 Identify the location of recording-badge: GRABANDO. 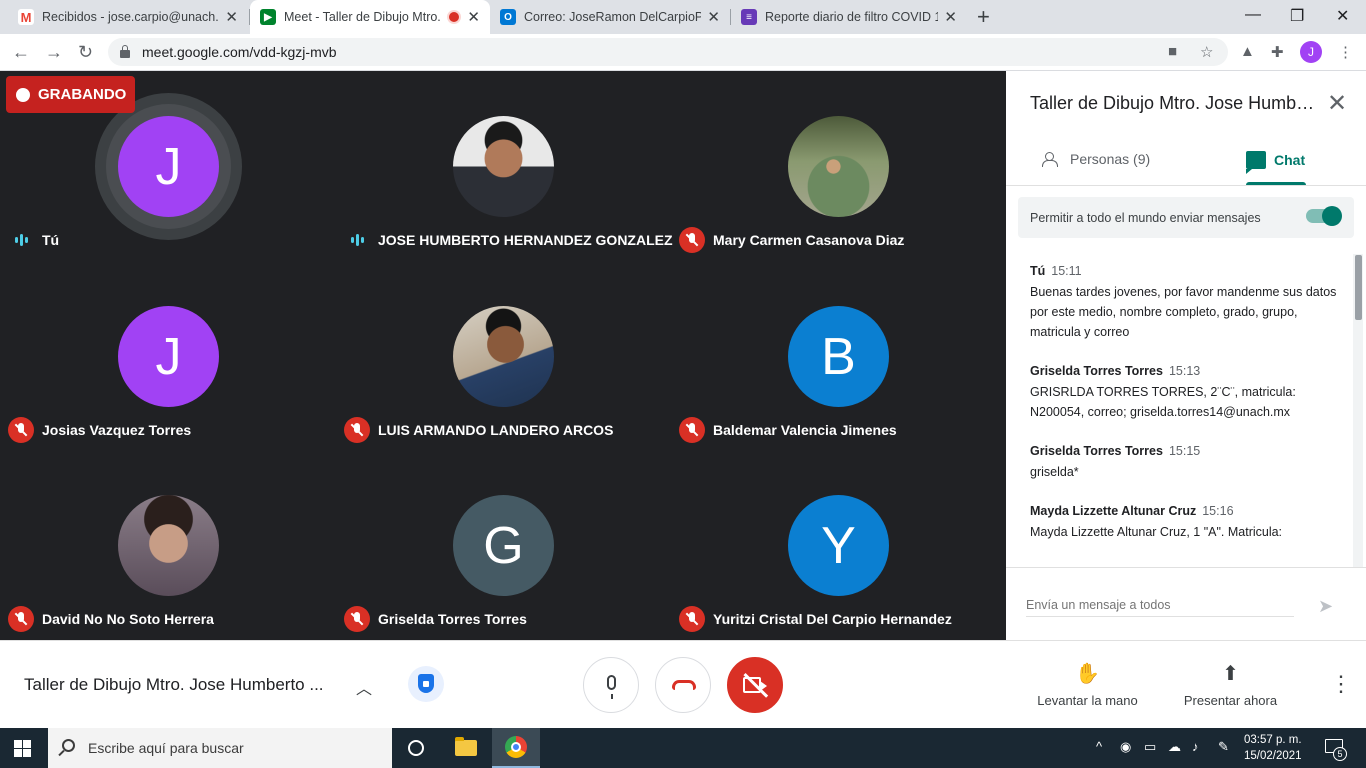
(70, 94).